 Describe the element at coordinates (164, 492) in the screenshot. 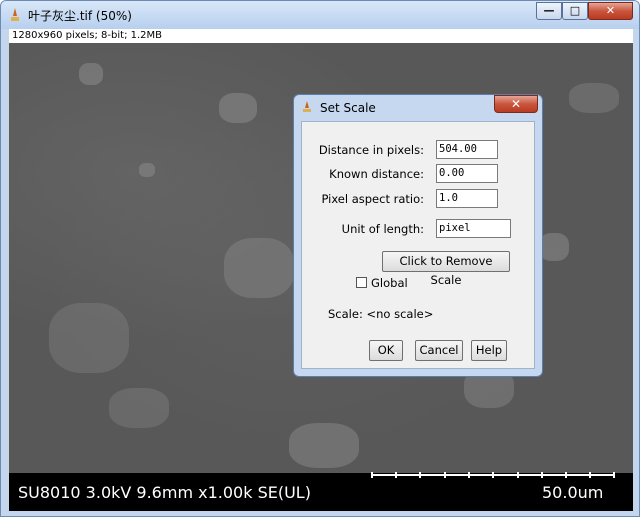

I see `sem-parameters: SU8010 3.0kV 9.6mm x1.00k SE(UL)` at that location.